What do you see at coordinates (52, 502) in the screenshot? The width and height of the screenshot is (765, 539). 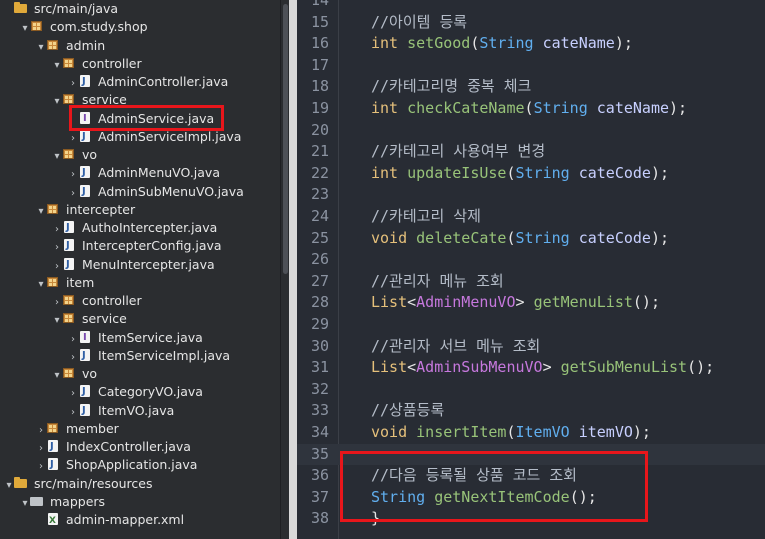 I see `tree-item: ▾ mappers` at bounding box center [52, 502].